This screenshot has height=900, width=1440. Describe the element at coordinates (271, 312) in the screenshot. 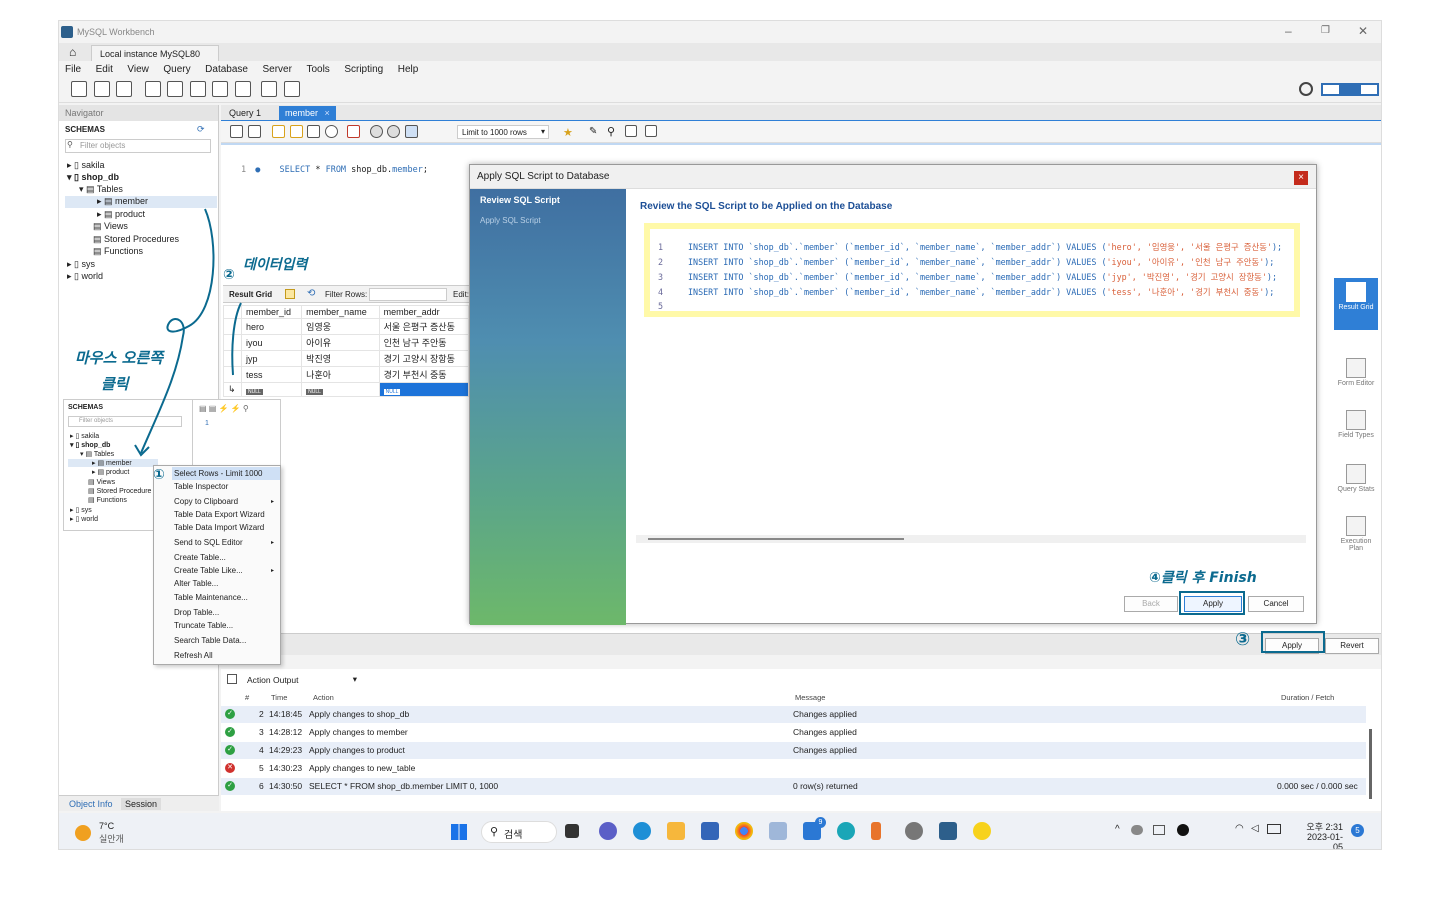

I see `column-header-member-id: member_id` at that location.